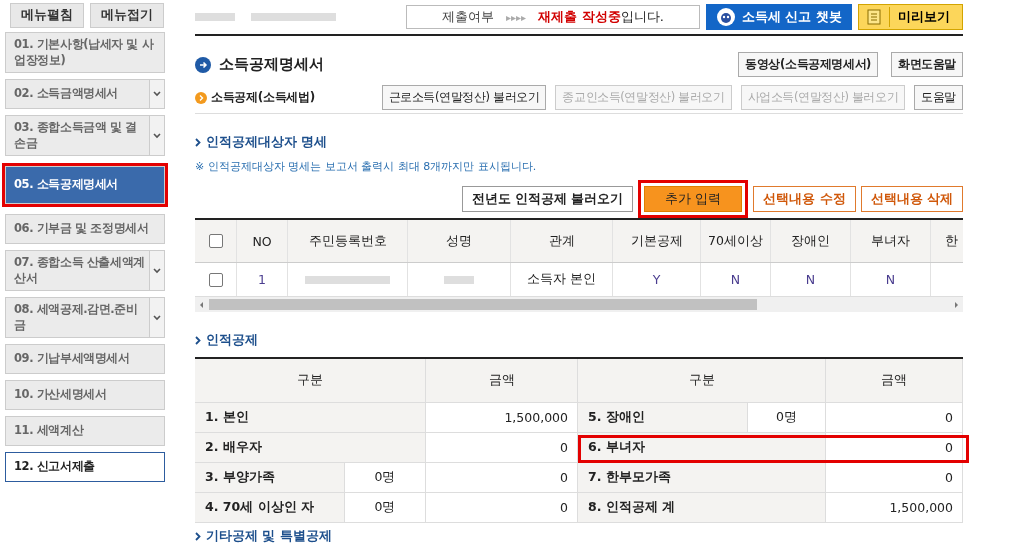 Image resolution: width=1010 pixels, height=560 pixels. Describe the element at coordinates (693, 199) in the screenshot. I see `action-button: 추가 입력` at that location.